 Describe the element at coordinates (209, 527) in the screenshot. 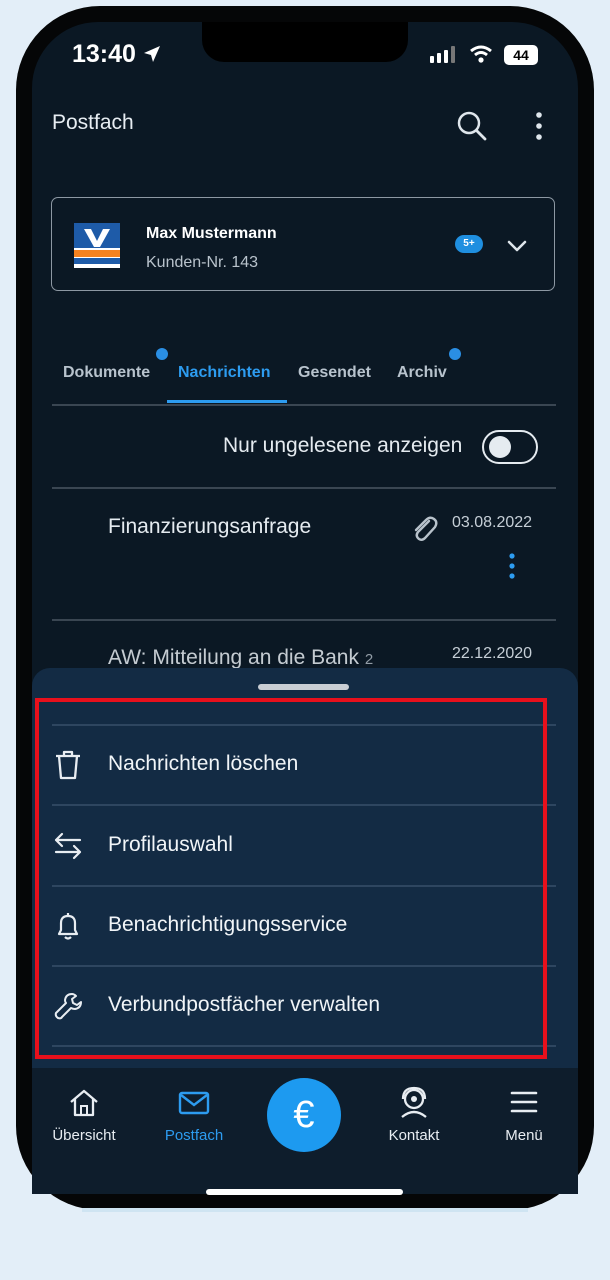

I see `message-subject: Finanzierungsanfrage` at that location.